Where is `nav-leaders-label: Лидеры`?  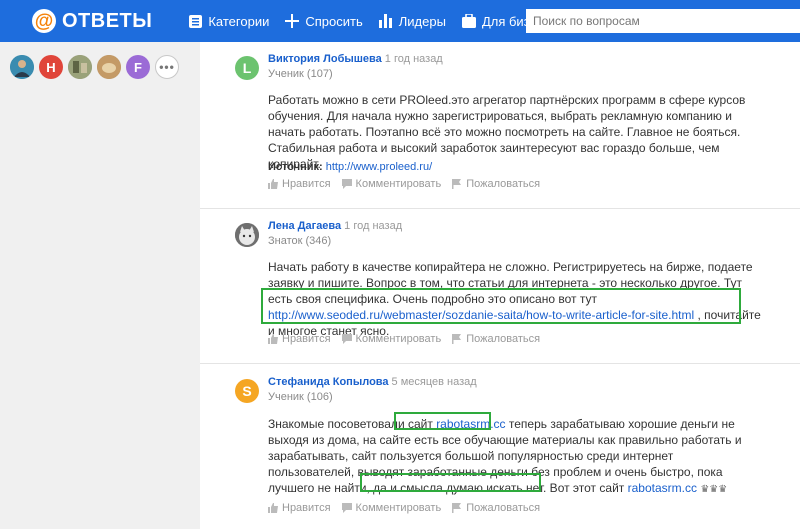
nav-leaders-label: Лидеры is located at coordinates (422, 21).